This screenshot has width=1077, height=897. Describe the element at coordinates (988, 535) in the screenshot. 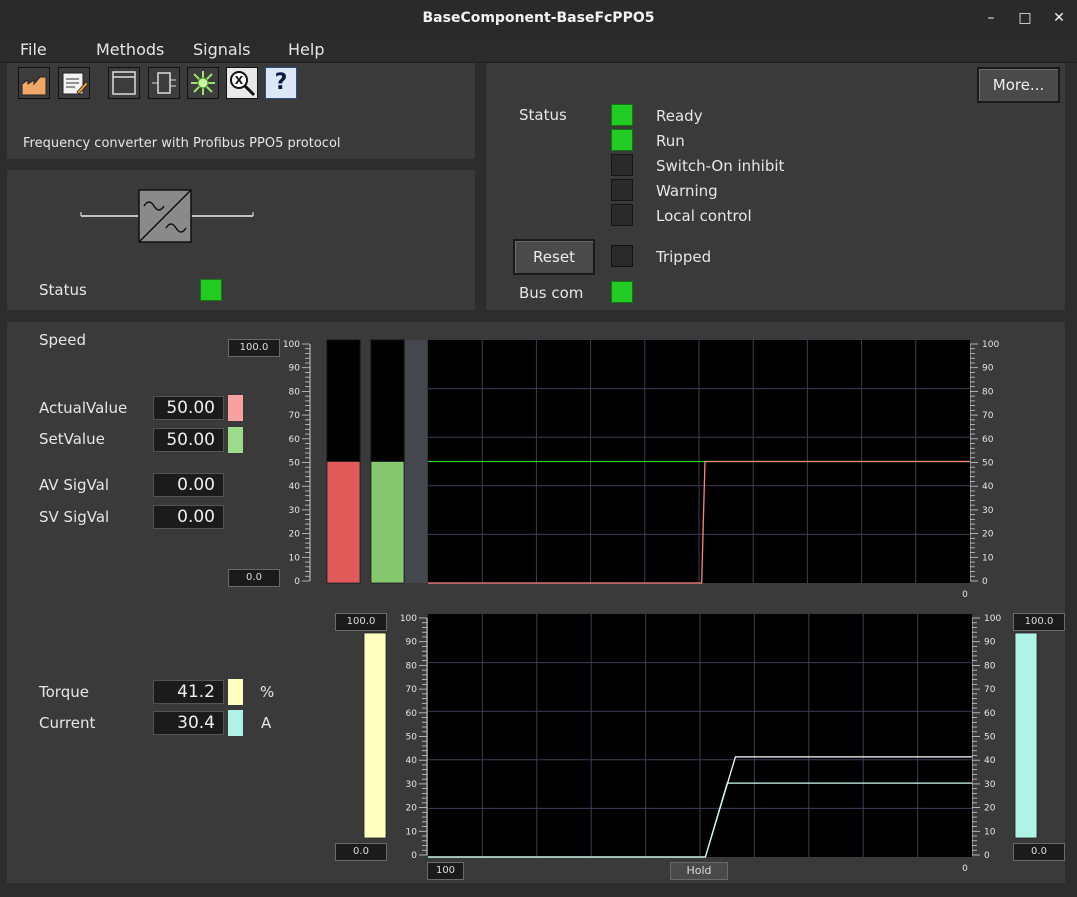

I see `speed-right-tick-label: 20` at that location.